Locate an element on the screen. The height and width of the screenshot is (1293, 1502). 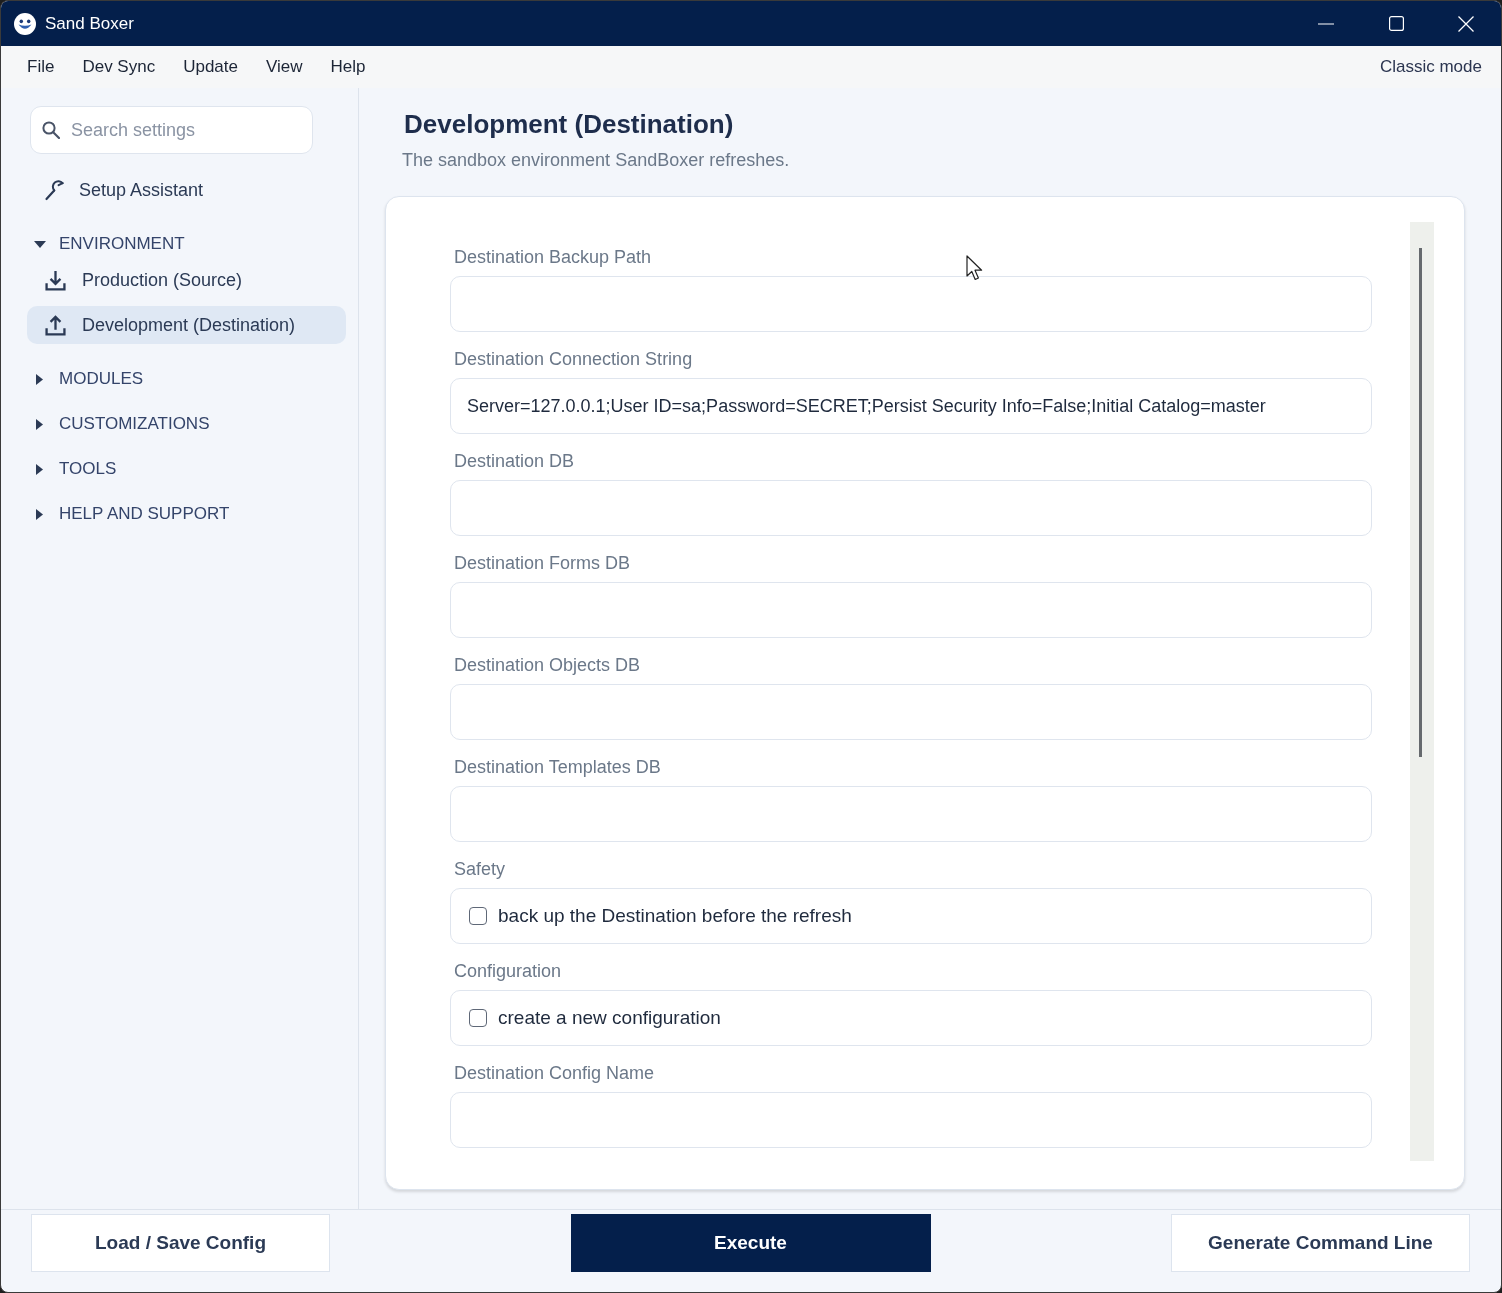
section-header: HELP AND SUPPORT is located at coordinates (186, 514).